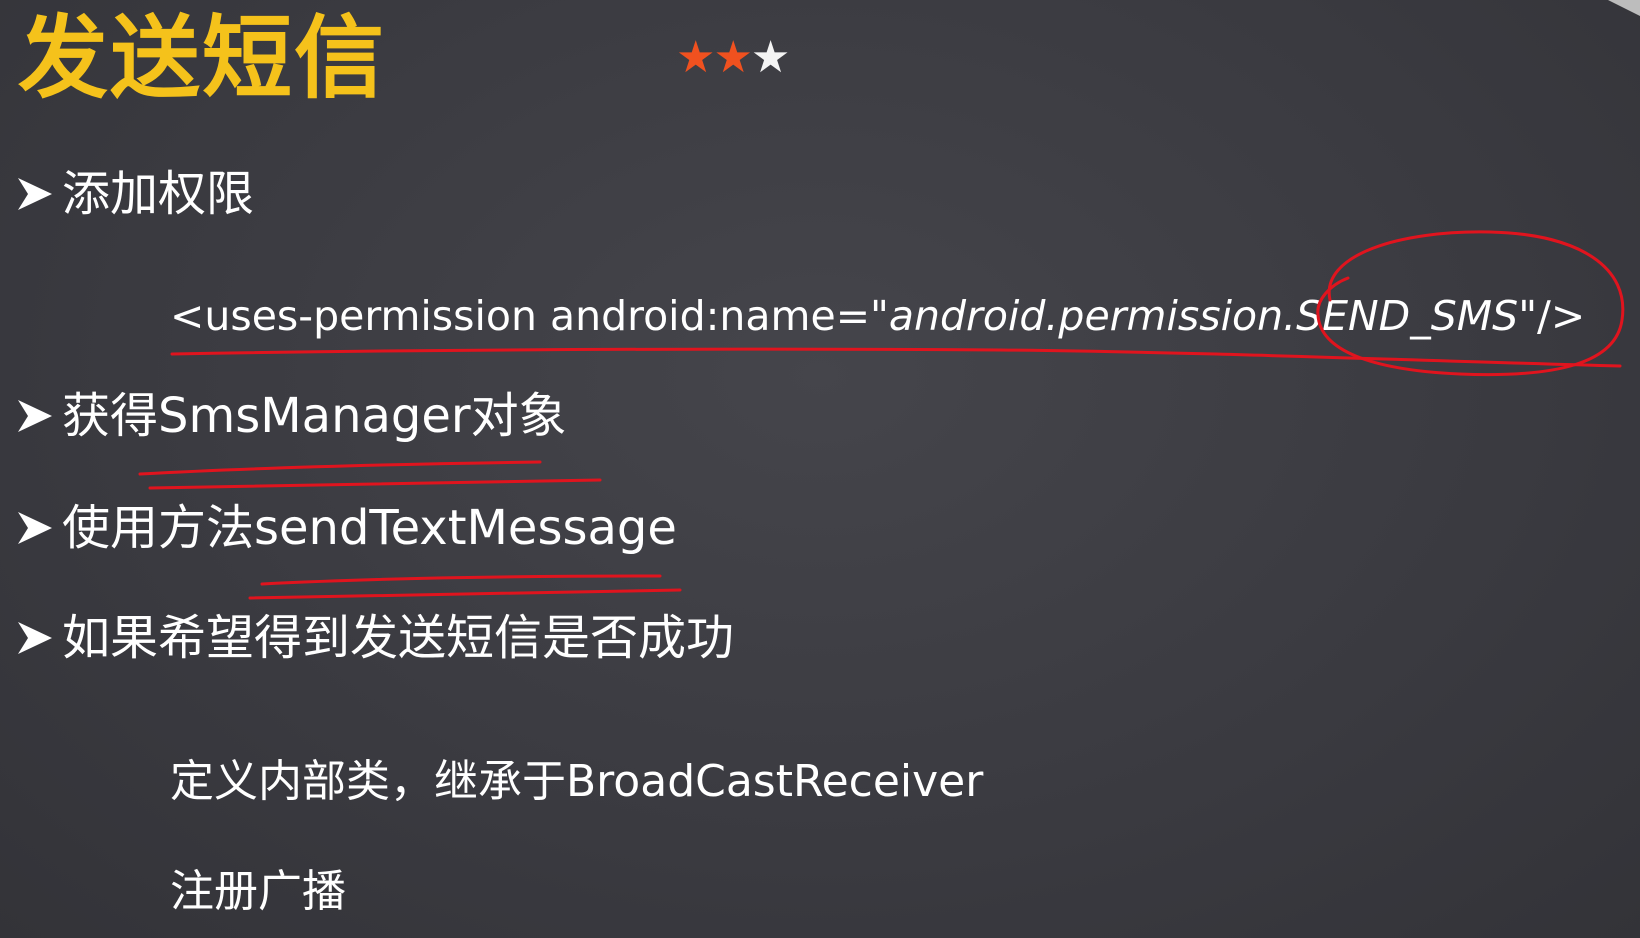 The height and width of the screenshot is (938, 1640). I want to click on code-permission-value: android.permission.SEND_SMS, so click(1203, 316).